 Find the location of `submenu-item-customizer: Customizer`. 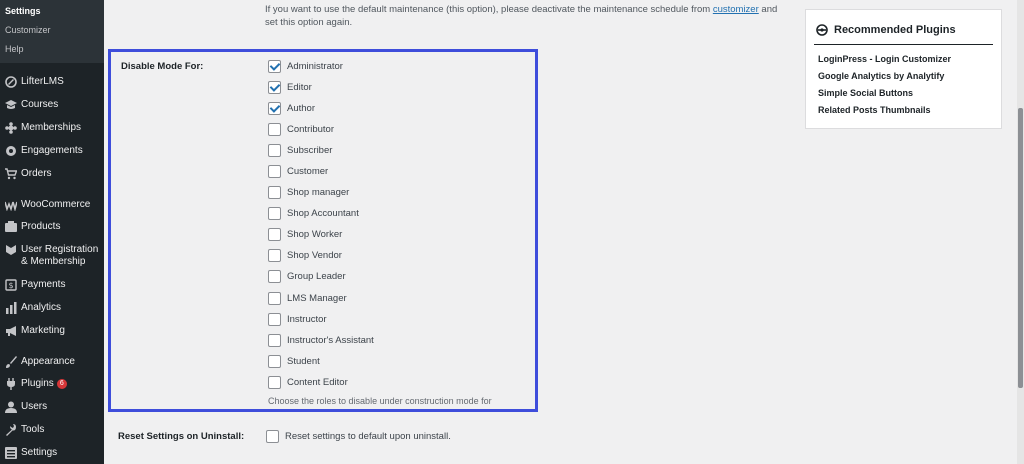

submenu-item-customizer: Customizer is located at coordinates (52, 30).